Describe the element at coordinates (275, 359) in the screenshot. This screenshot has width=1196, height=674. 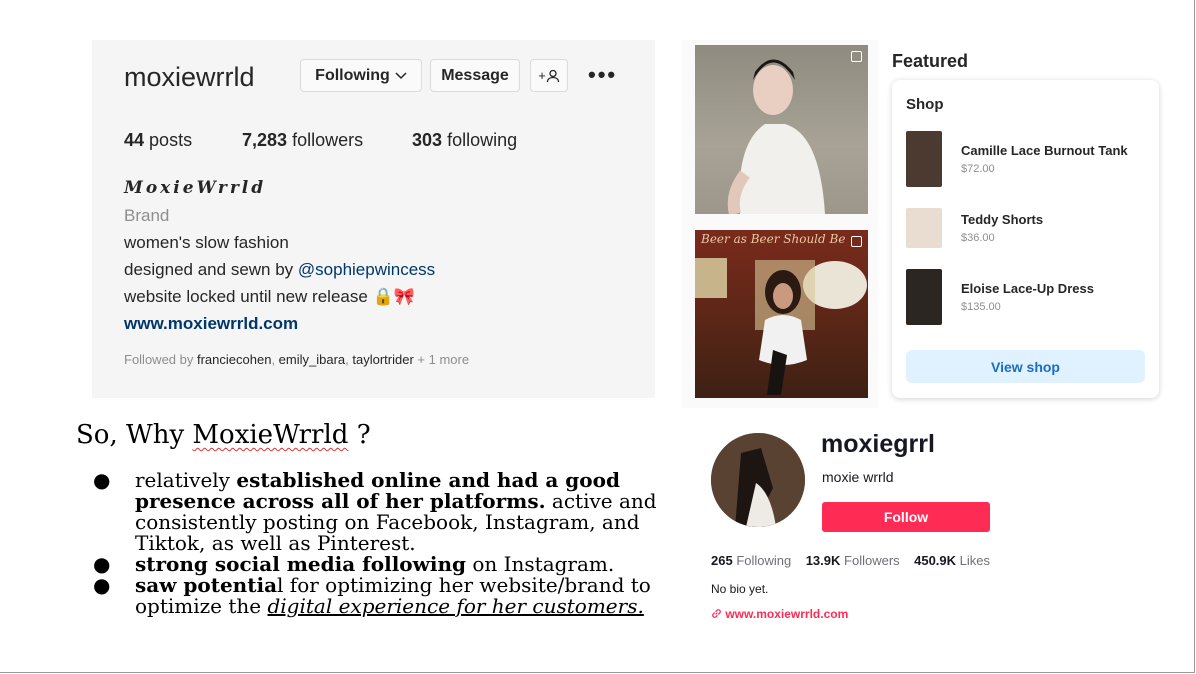
I see `followed-by-sep: ,` at that location.